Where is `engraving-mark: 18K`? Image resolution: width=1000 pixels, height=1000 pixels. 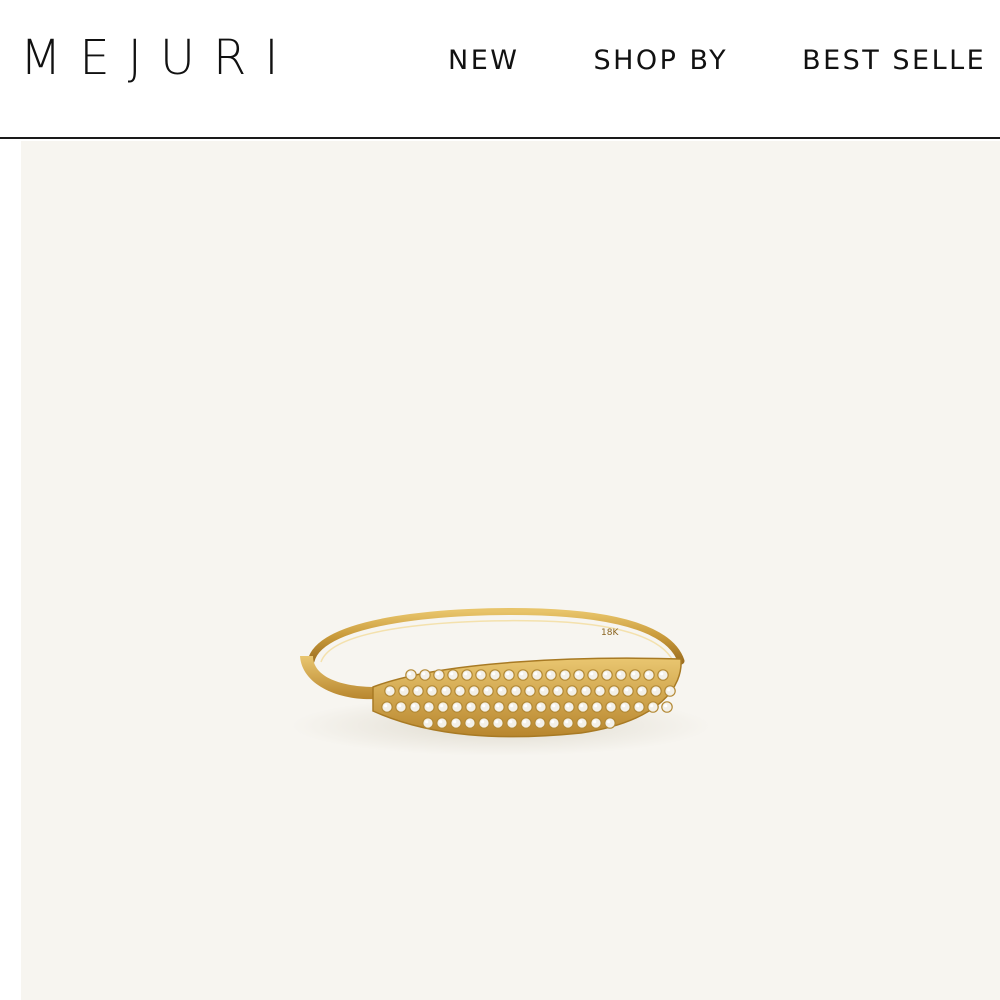
engraving-mark: 18K is located at coordinates (610, 633).